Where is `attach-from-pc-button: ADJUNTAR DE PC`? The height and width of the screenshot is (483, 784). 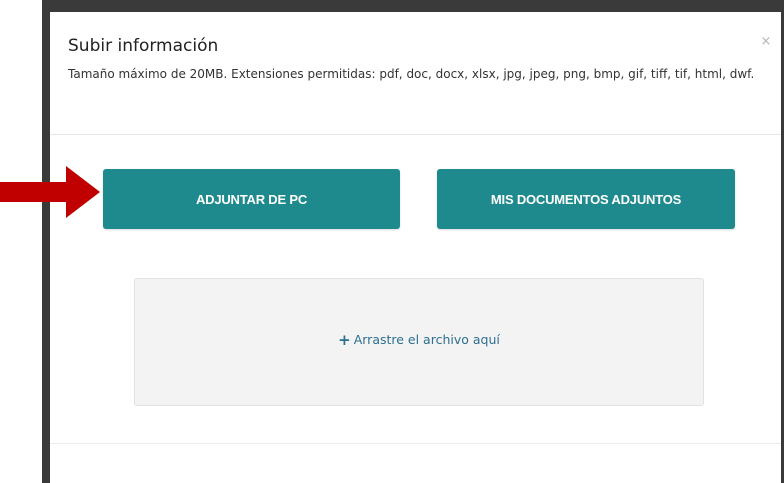 attach-from-pc-button: ADJUNTAR DE PC is located at coordinates (251, 199).